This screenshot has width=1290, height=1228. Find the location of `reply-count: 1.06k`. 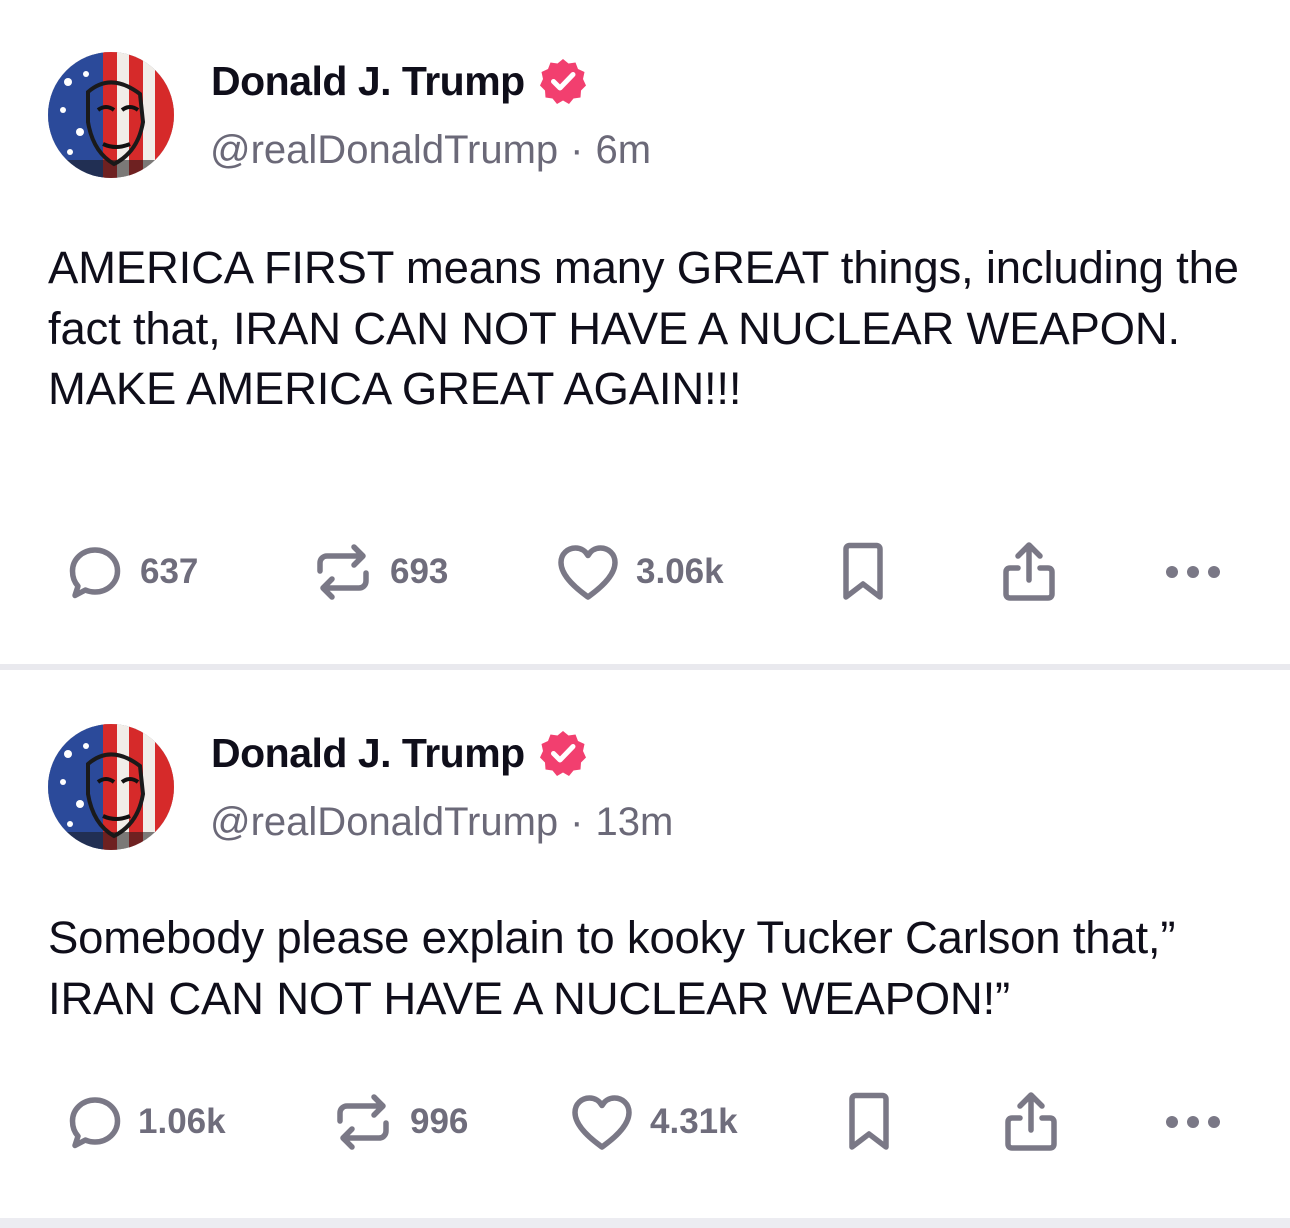

reply-count: 1.06k is located at coordinates (182, 1121).